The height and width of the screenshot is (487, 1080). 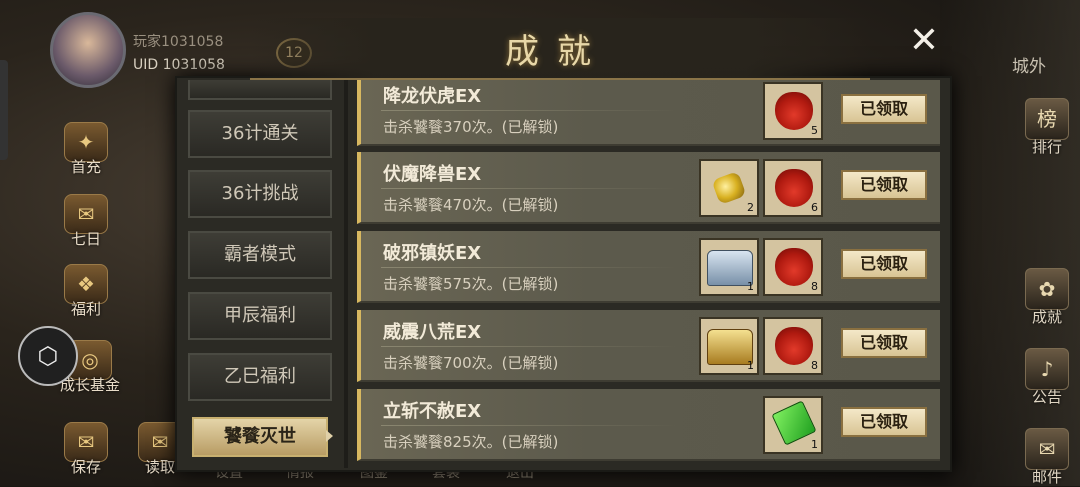 I want to click on tab-36-clear: 36计通关, so click(x=260, y=134).